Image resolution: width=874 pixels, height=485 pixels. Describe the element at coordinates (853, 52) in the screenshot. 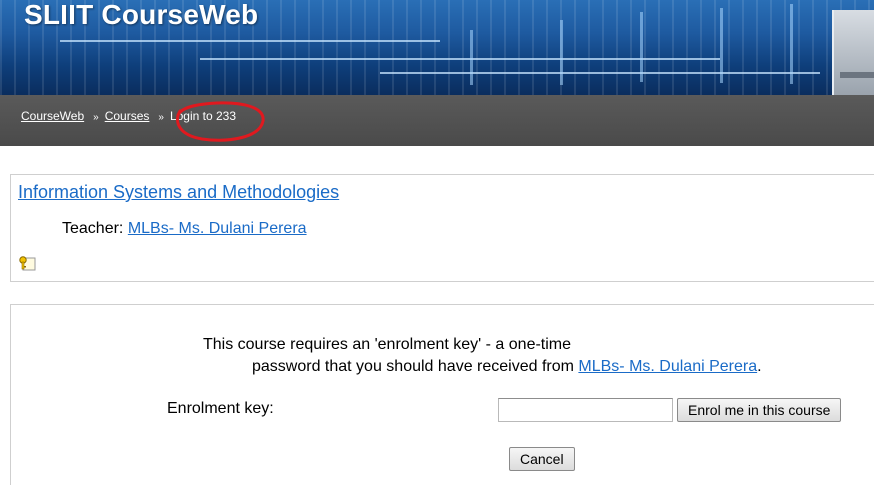

I see `computer-image` at that location.